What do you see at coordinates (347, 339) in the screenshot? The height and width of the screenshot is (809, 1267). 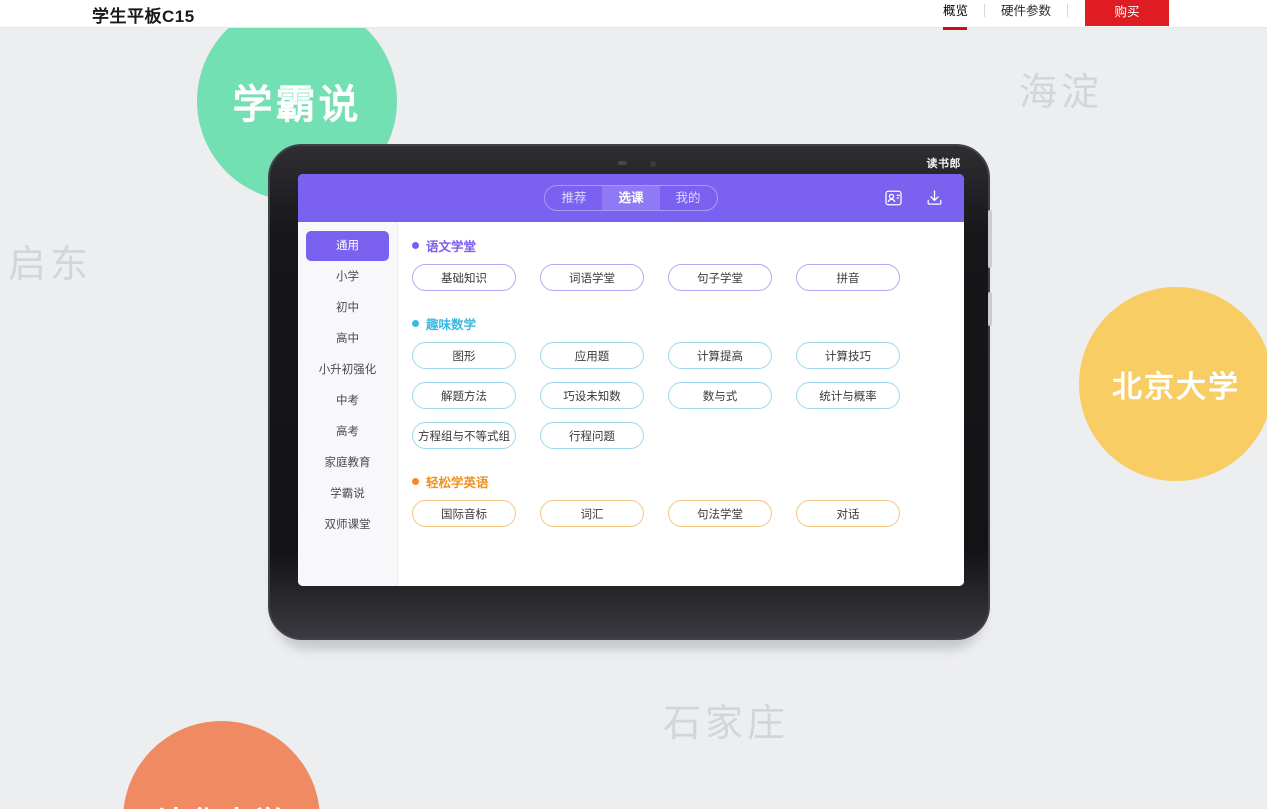 I see `sidebar-item-senior-high: 高中` at bounding box center [347, 339].